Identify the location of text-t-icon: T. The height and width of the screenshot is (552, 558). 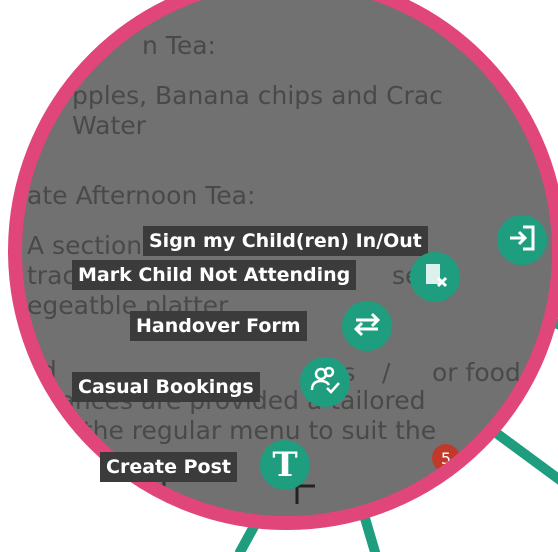
(285, 465).